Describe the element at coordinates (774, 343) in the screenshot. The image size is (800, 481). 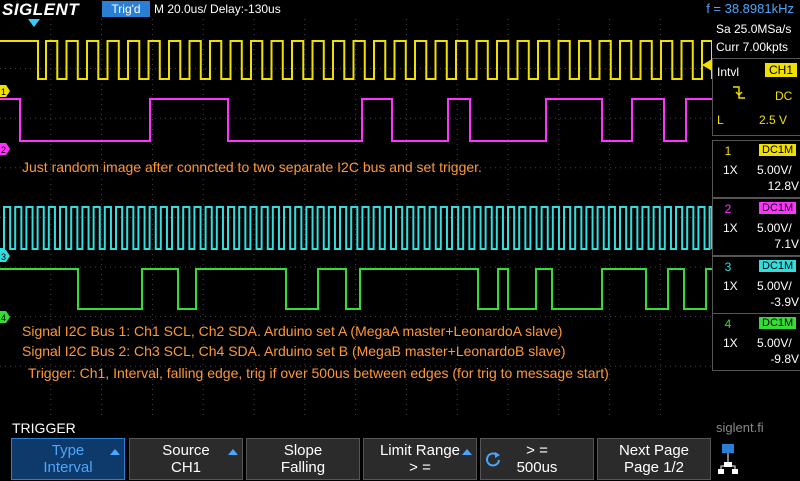
I see `ch4-scale: 5.00V/` at that location.